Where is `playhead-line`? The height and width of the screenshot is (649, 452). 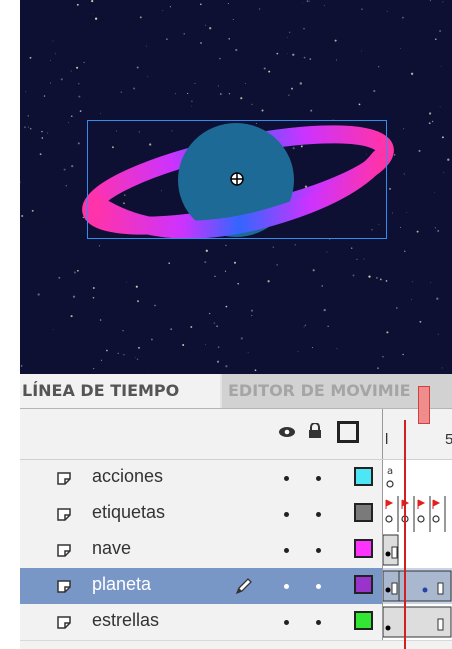 playhead-line is located at coordinates (405, 534).